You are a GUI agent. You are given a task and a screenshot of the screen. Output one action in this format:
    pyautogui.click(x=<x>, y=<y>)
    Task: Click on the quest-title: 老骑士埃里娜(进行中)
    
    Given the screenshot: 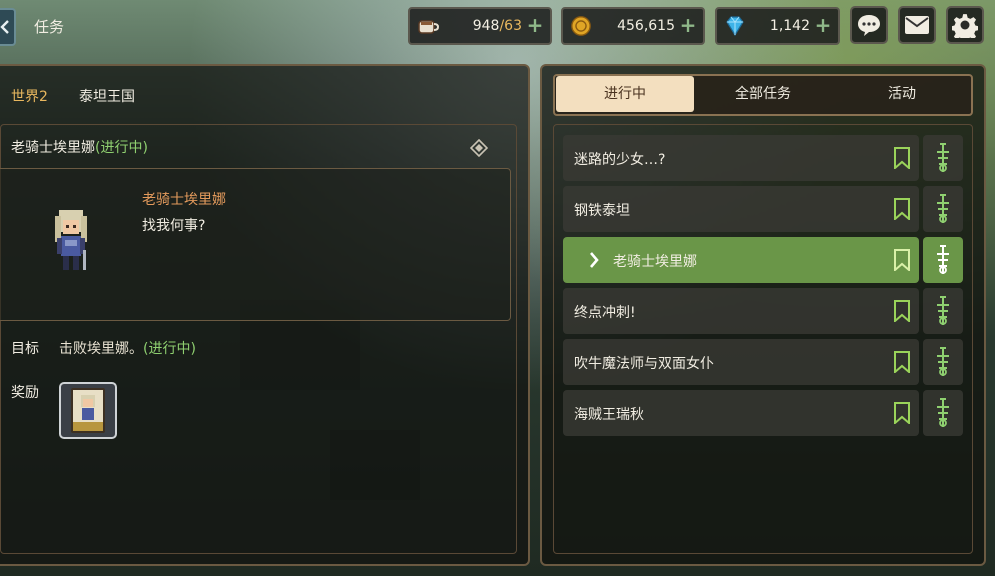 What is the action you would take?
    pyautogui.click(x=79, y=147)
    